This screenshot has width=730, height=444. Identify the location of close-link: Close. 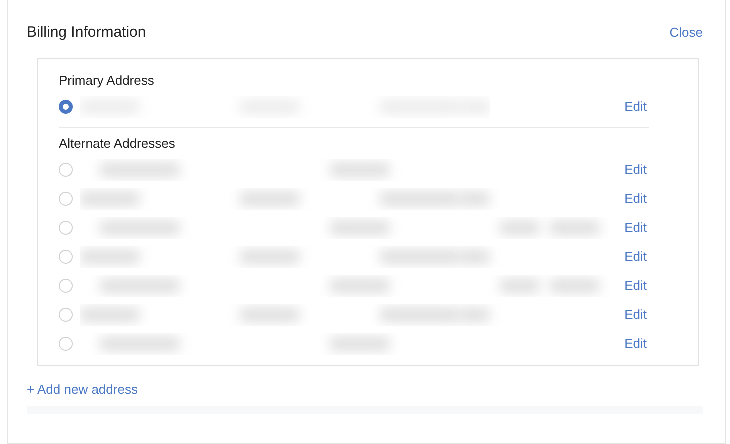
(686, 32).